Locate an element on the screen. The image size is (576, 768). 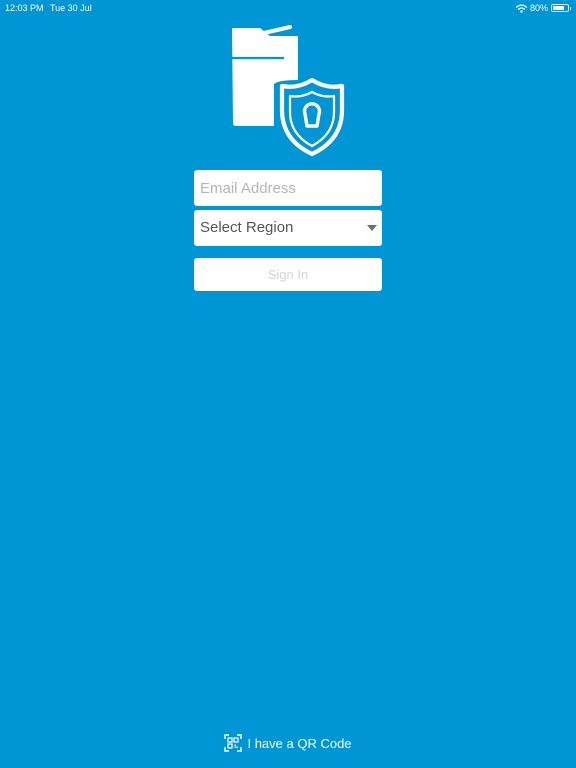
status-date: Tue 30 Jul is located at coordinates (71, 8).